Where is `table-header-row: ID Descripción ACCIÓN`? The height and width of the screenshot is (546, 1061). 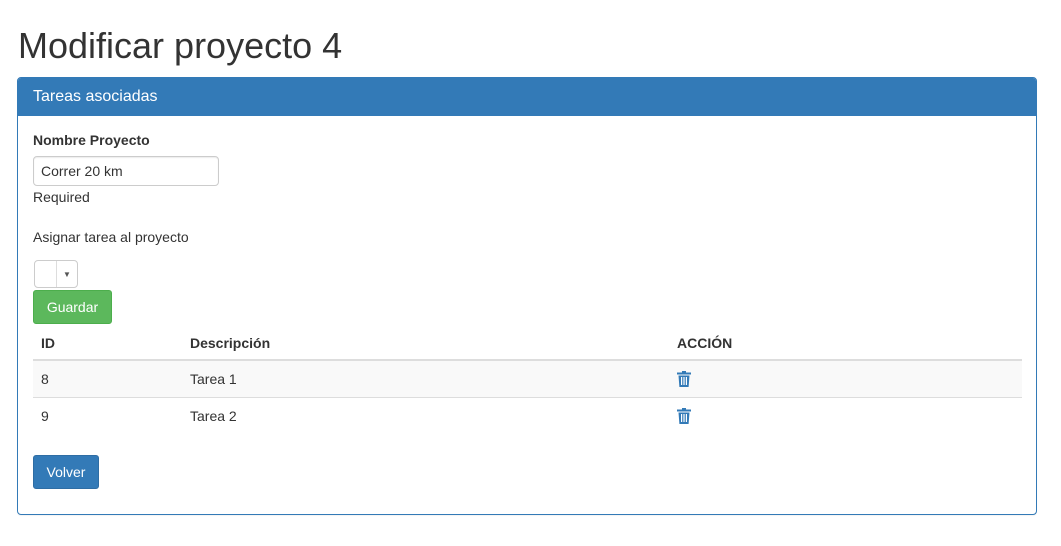 table-header-row: ID Descripción ACCIÓN is located at coordinates (527, 343).